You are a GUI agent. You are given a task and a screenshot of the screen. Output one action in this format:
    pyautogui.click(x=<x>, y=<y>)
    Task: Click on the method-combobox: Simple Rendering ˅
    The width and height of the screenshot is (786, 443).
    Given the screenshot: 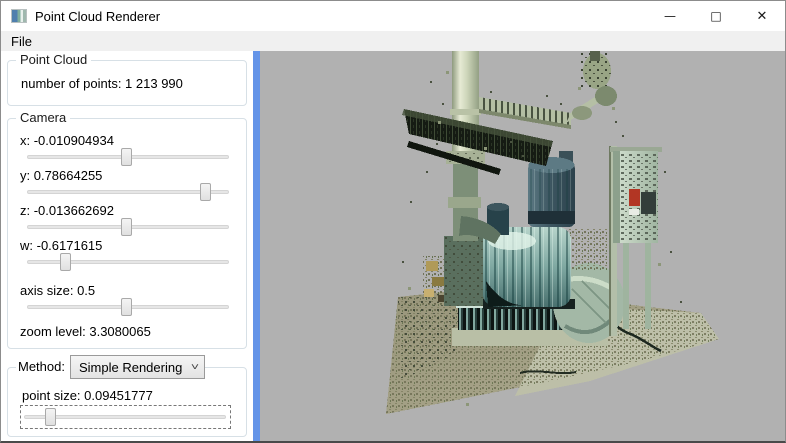 What is the action you would take?
    pyautogui.click(x=137, y=367)
    